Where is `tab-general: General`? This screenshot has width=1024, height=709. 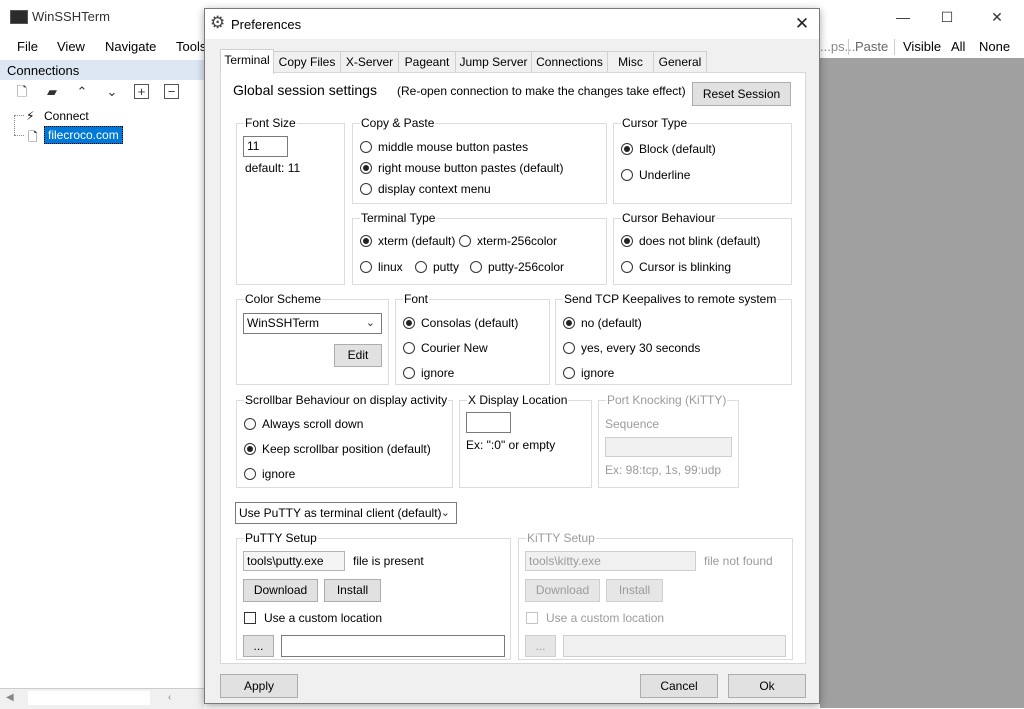 tab-general: General is located at coordinates (680, 62).